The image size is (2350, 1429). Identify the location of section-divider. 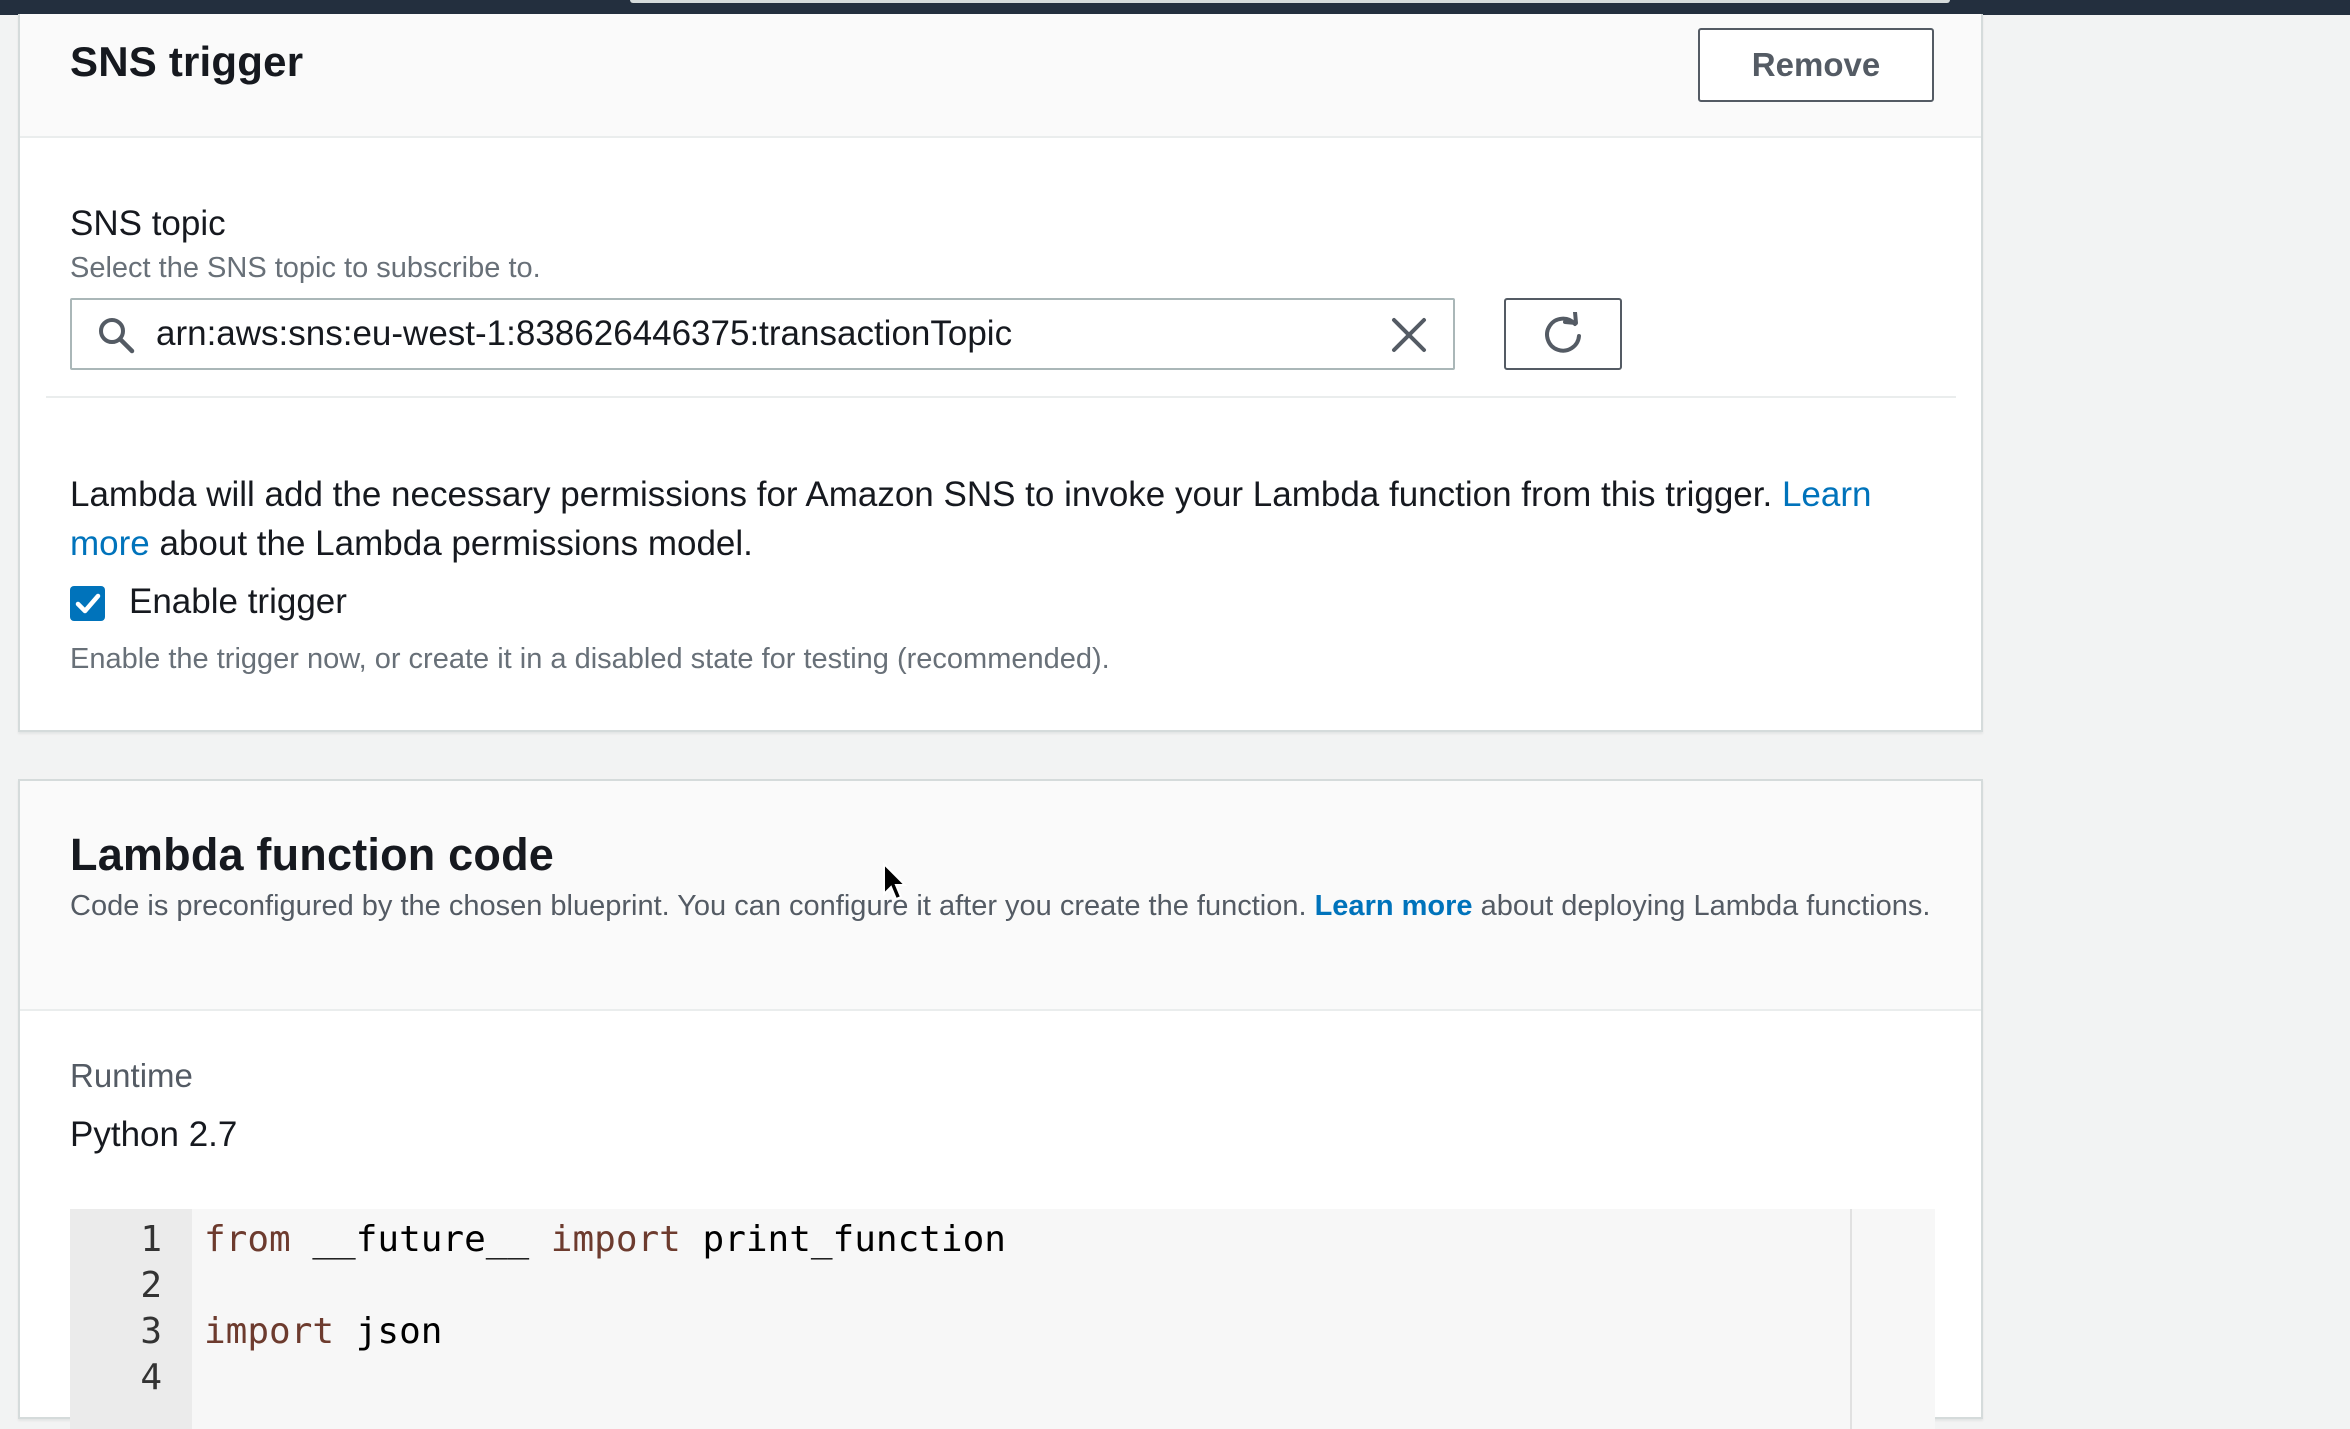
(1001, 397).